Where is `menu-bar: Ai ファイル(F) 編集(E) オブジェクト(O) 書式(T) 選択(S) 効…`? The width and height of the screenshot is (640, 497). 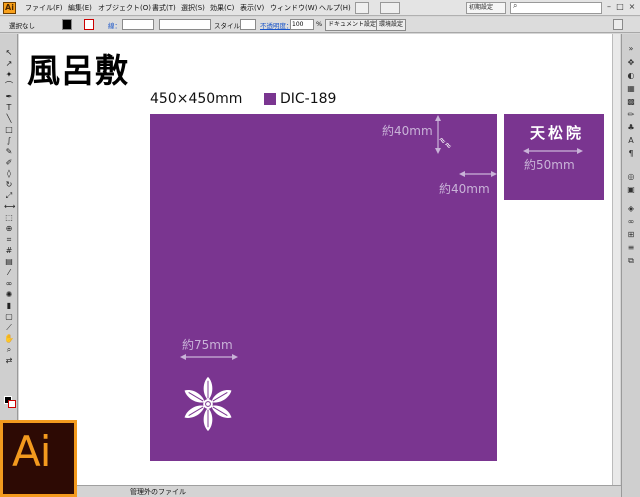
menu-bar: Ai ファイル(F) 編集(E) オブジェクト(O) 書式(T) 選択(S) 効… is located at coordinates (320, 8).